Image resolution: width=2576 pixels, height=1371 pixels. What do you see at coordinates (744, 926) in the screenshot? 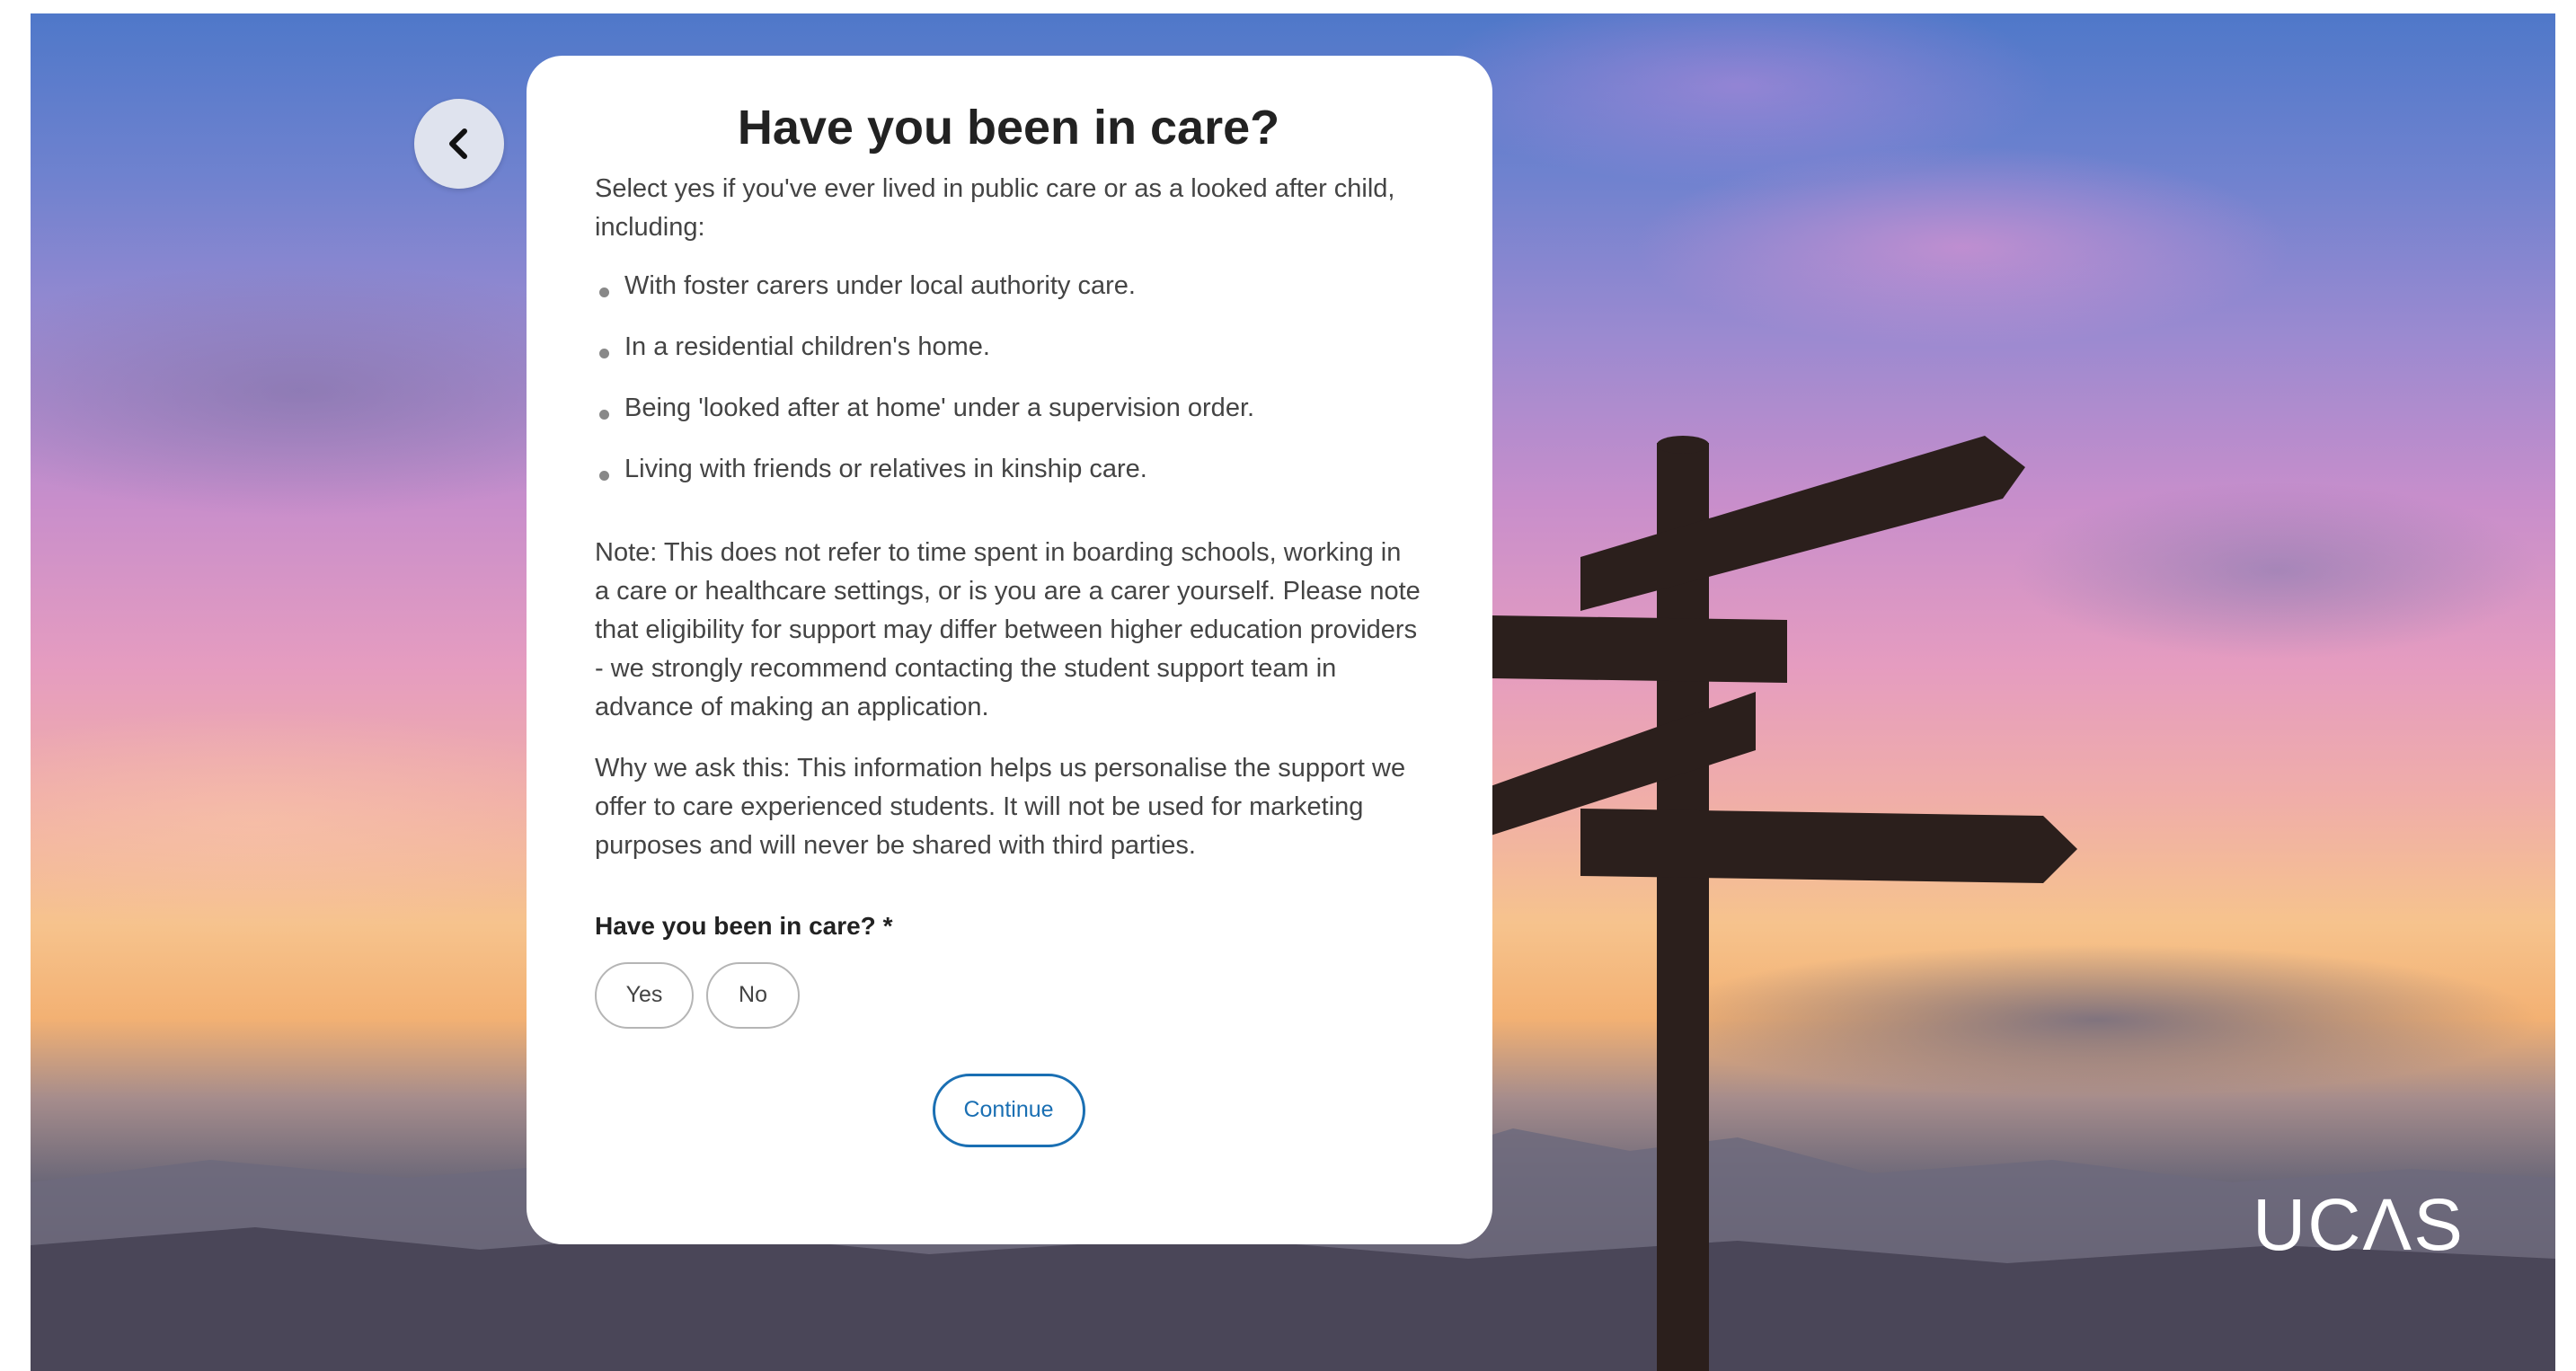
I see `question-label: Have you been in care? *` at bounding box center [744, 926].